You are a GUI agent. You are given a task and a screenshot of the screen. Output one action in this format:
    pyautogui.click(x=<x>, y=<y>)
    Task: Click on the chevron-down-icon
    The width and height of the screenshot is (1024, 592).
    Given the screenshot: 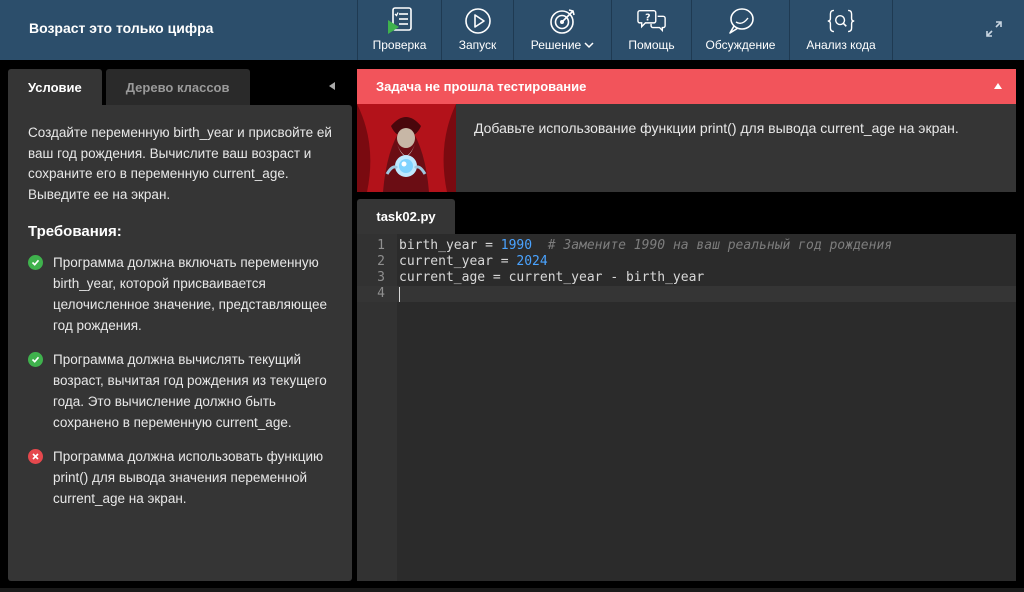 What is the action you would take?
    pyautogui.click(x=589, y=45)
    